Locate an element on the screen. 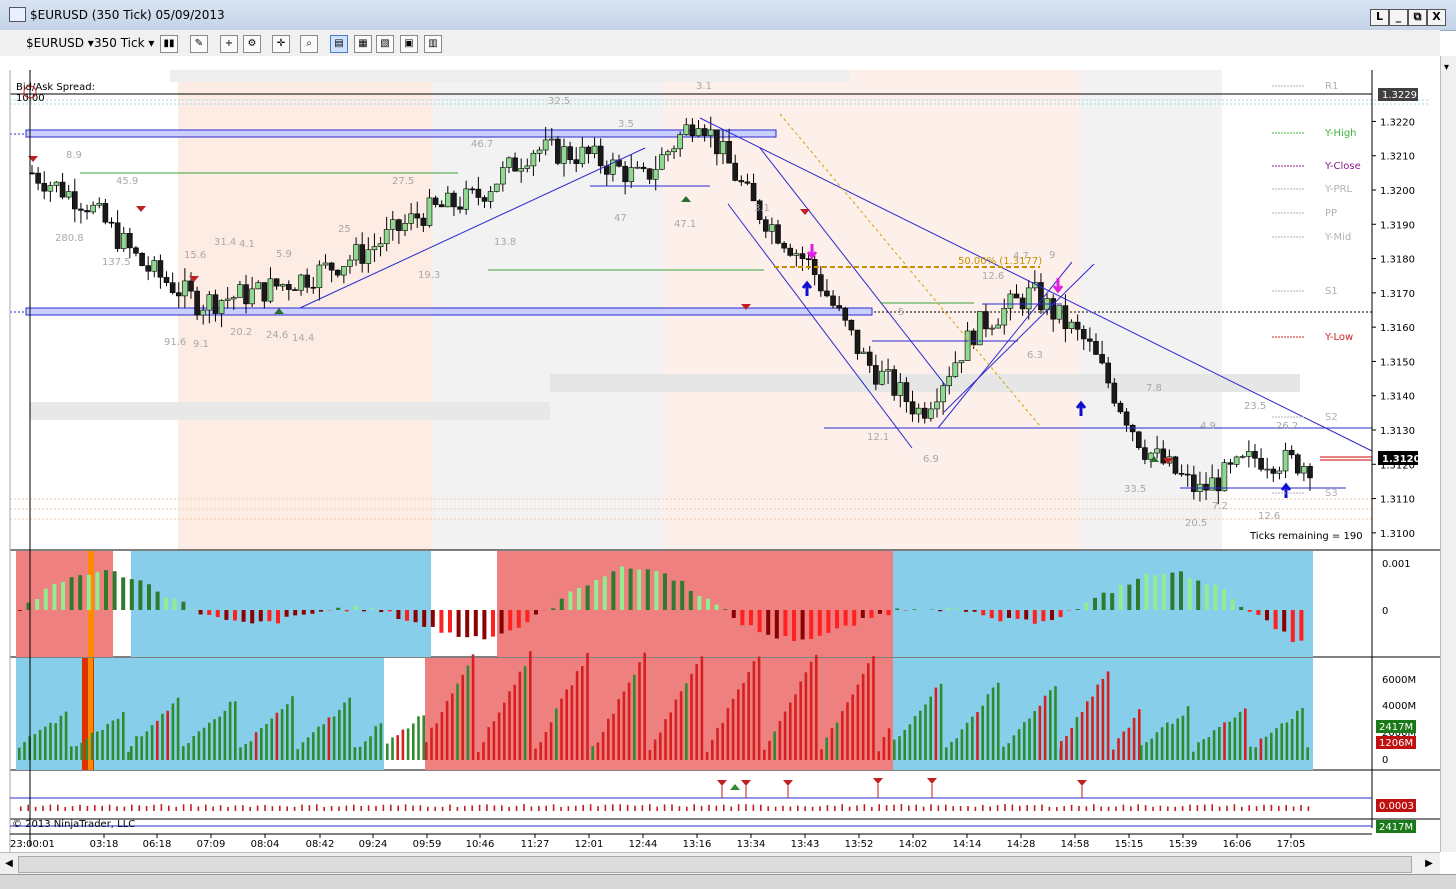 The image size is (1456, 889). scroll-down-icon: ▾ is located at coordinates (1446, 67).